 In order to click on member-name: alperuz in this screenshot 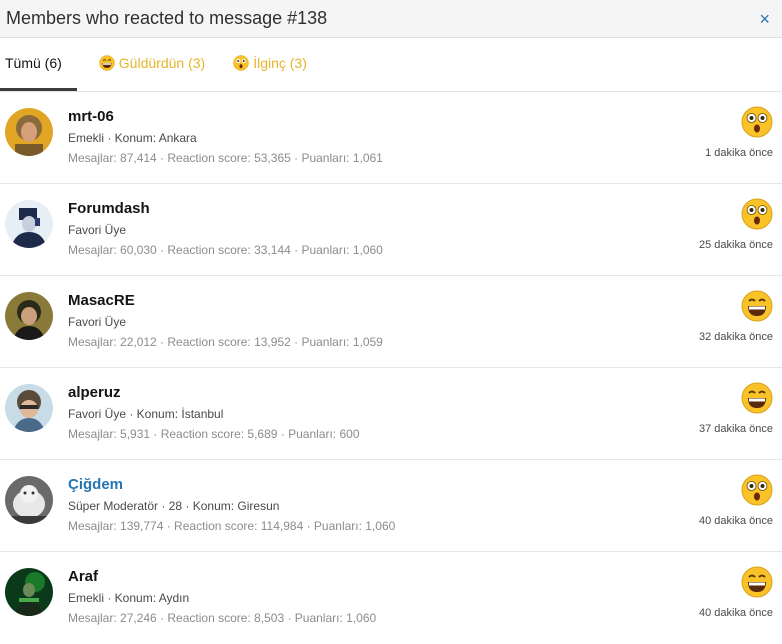, I will do `click(365, 393)`.